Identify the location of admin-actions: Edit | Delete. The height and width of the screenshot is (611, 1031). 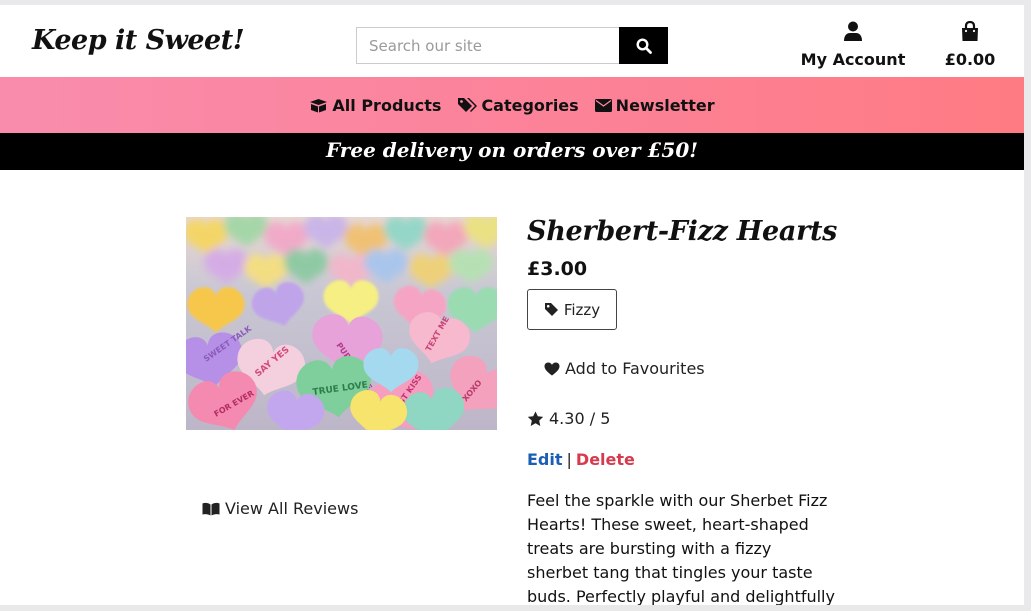
(581, 459).